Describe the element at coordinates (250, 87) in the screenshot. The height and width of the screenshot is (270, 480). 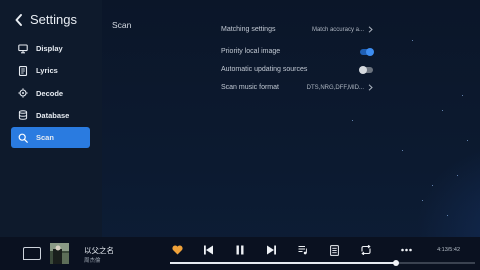
I see `setting-label: Scan music format` at that location.